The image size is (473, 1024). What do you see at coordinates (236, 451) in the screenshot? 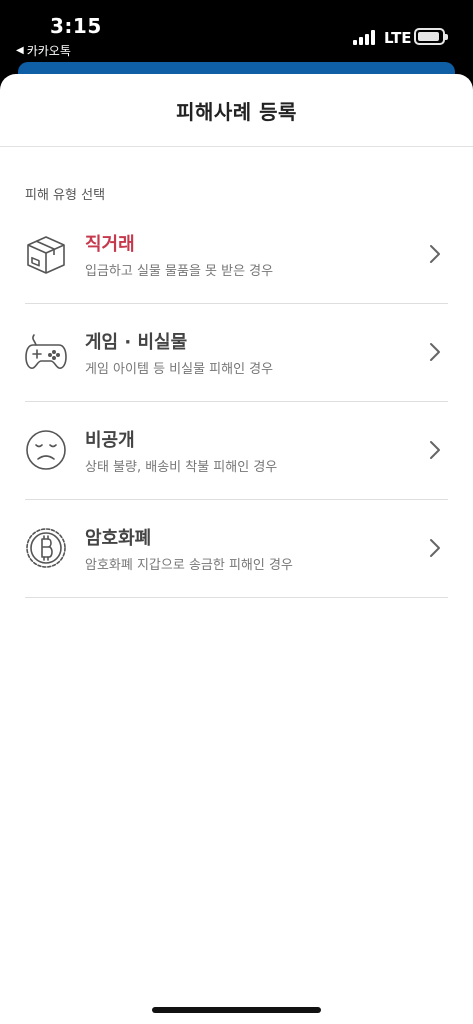
I see `list-item-private: 비공개 상태 불량, 배송비 착불 피해인 경우` at bounding box center [236, 451].